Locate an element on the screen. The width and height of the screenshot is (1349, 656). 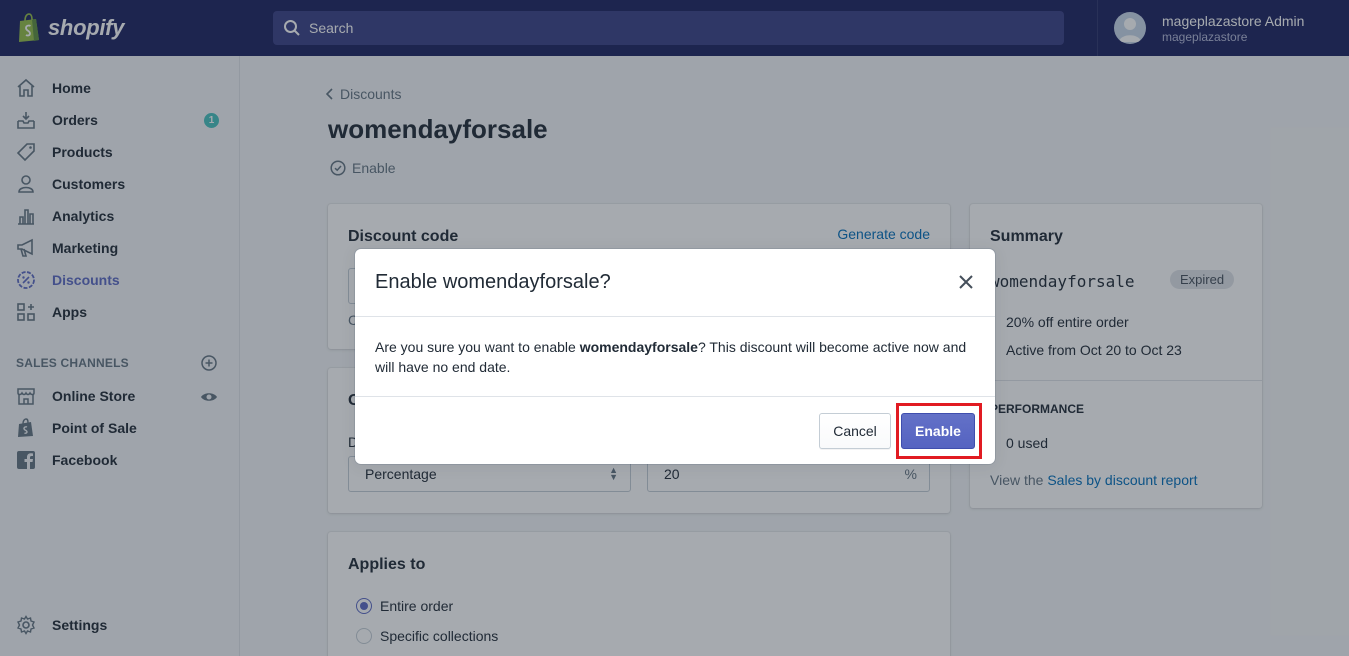
highlight-box is located at coordinates (939, 431).